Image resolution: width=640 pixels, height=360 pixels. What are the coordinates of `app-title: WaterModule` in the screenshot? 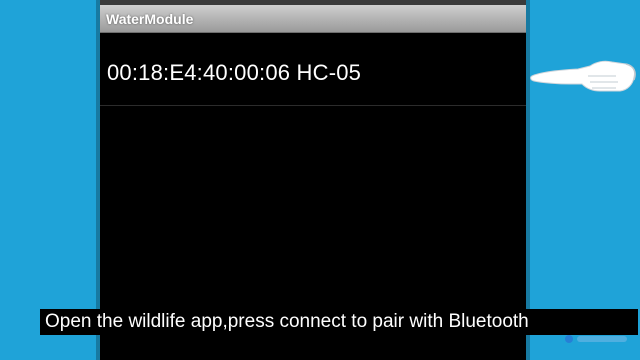 It's located at (150, 19).